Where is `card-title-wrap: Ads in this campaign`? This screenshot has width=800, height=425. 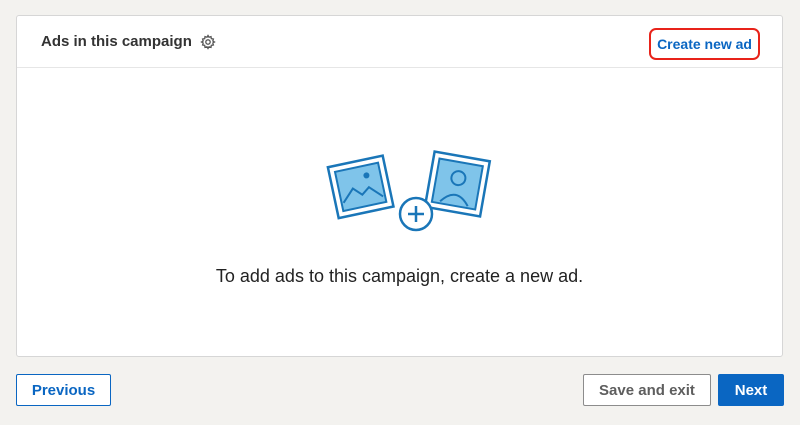
card-title-wrap: Ads in this campaign is located at coordinates (128, 41).